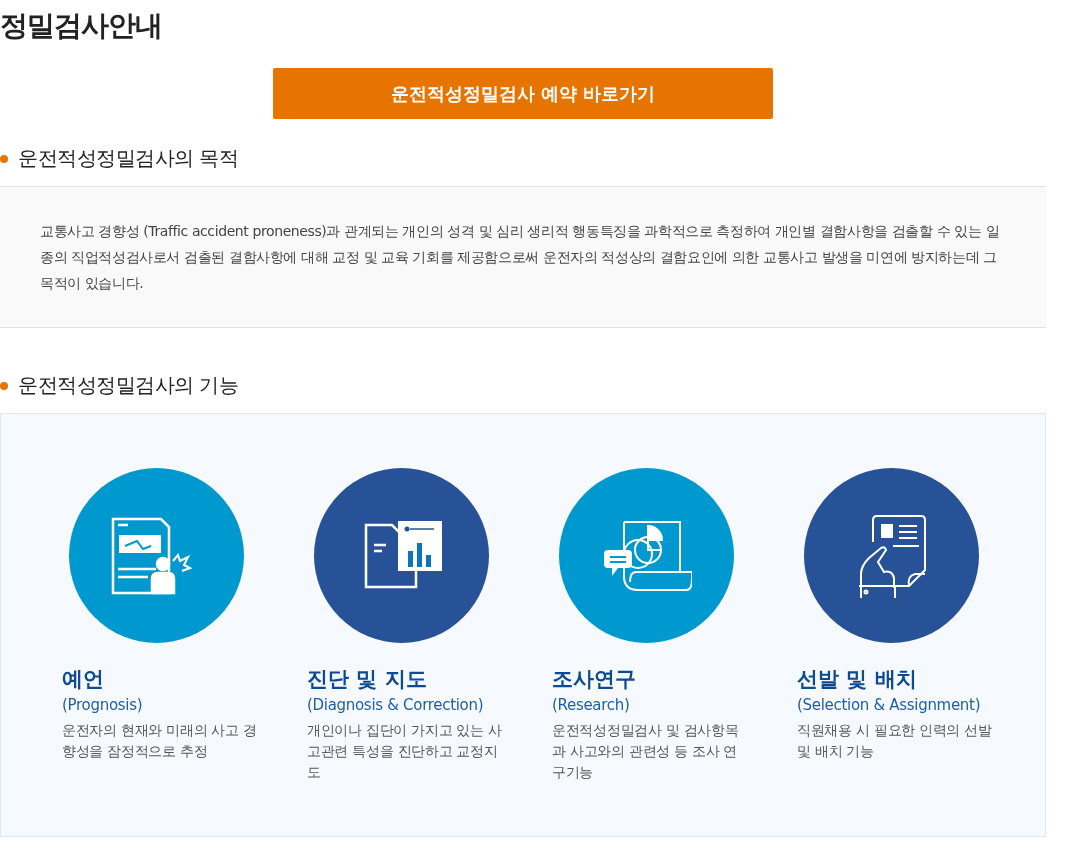 This screenshot has width=1076, height=843. Describe the element at coordinates (103, 705) in the screenshot. I see `function-subtitle: (Prognosis)` at that location.